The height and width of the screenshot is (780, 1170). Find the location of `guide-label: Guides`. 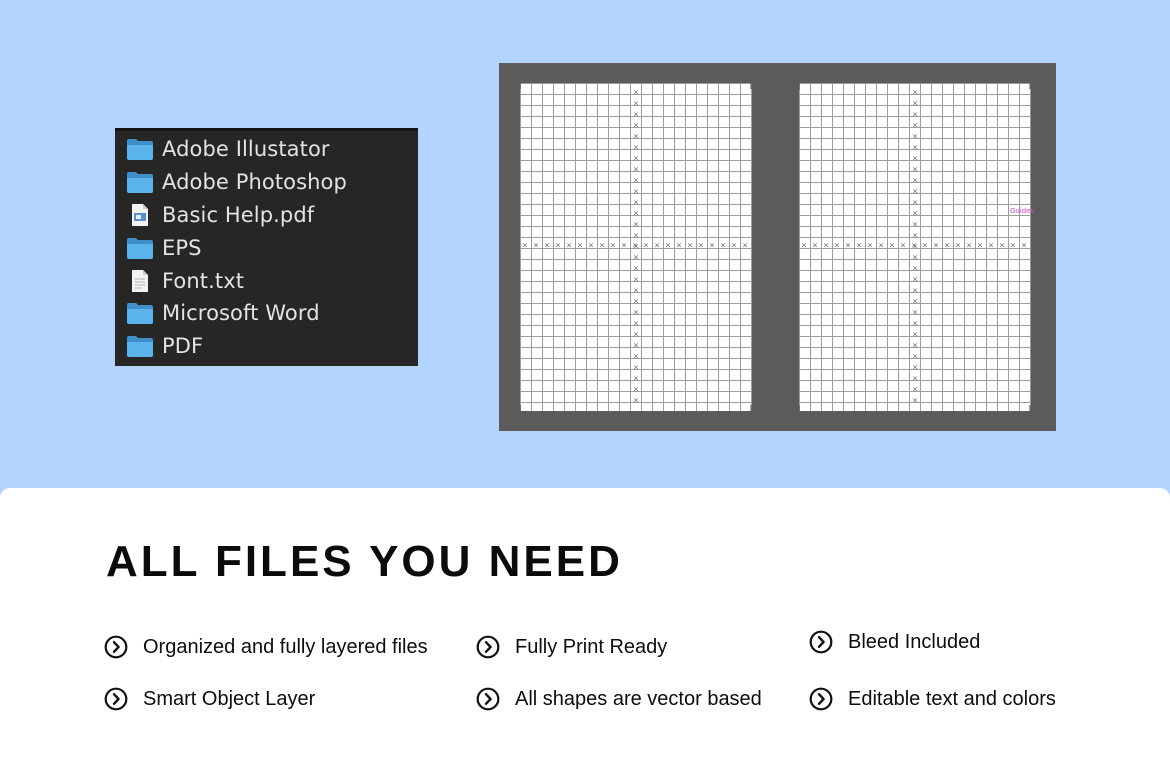

guide-label: Guides is located at coordinates (1022, 211).